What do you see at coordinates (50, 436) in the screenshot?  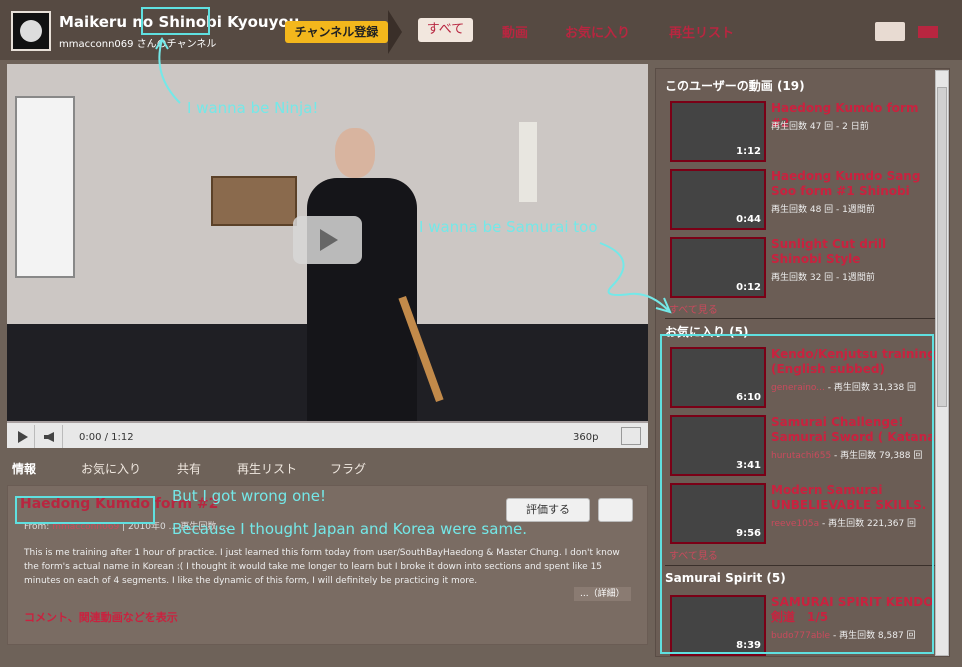 I see `volume-icon` at bounding box center [50, 436].